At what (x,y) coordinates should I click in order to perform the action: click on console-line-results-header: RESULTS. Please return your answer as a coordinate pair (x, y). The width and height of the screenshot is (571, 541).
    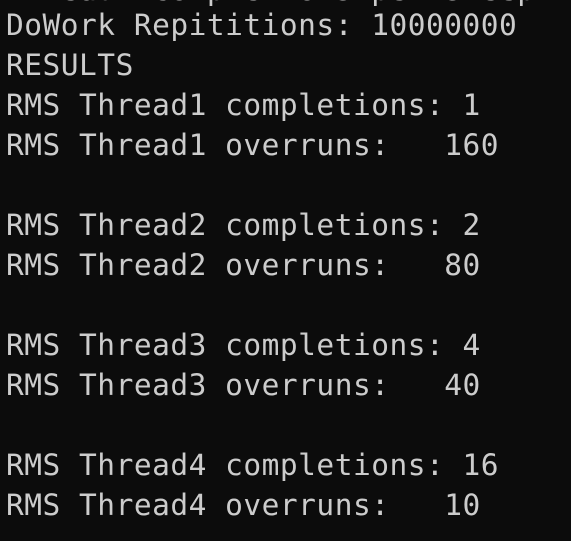
    Looking at the image, I should click on (70, 65).